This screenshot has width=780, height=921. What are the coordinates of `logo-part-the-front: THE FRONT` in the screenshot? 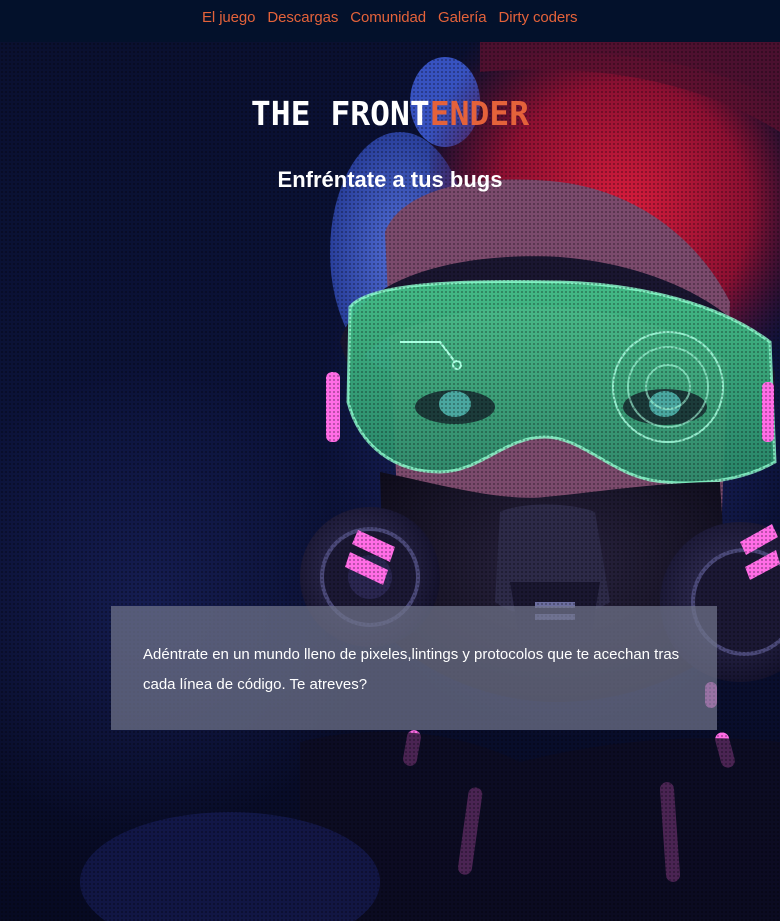 It's located at (340, 113).